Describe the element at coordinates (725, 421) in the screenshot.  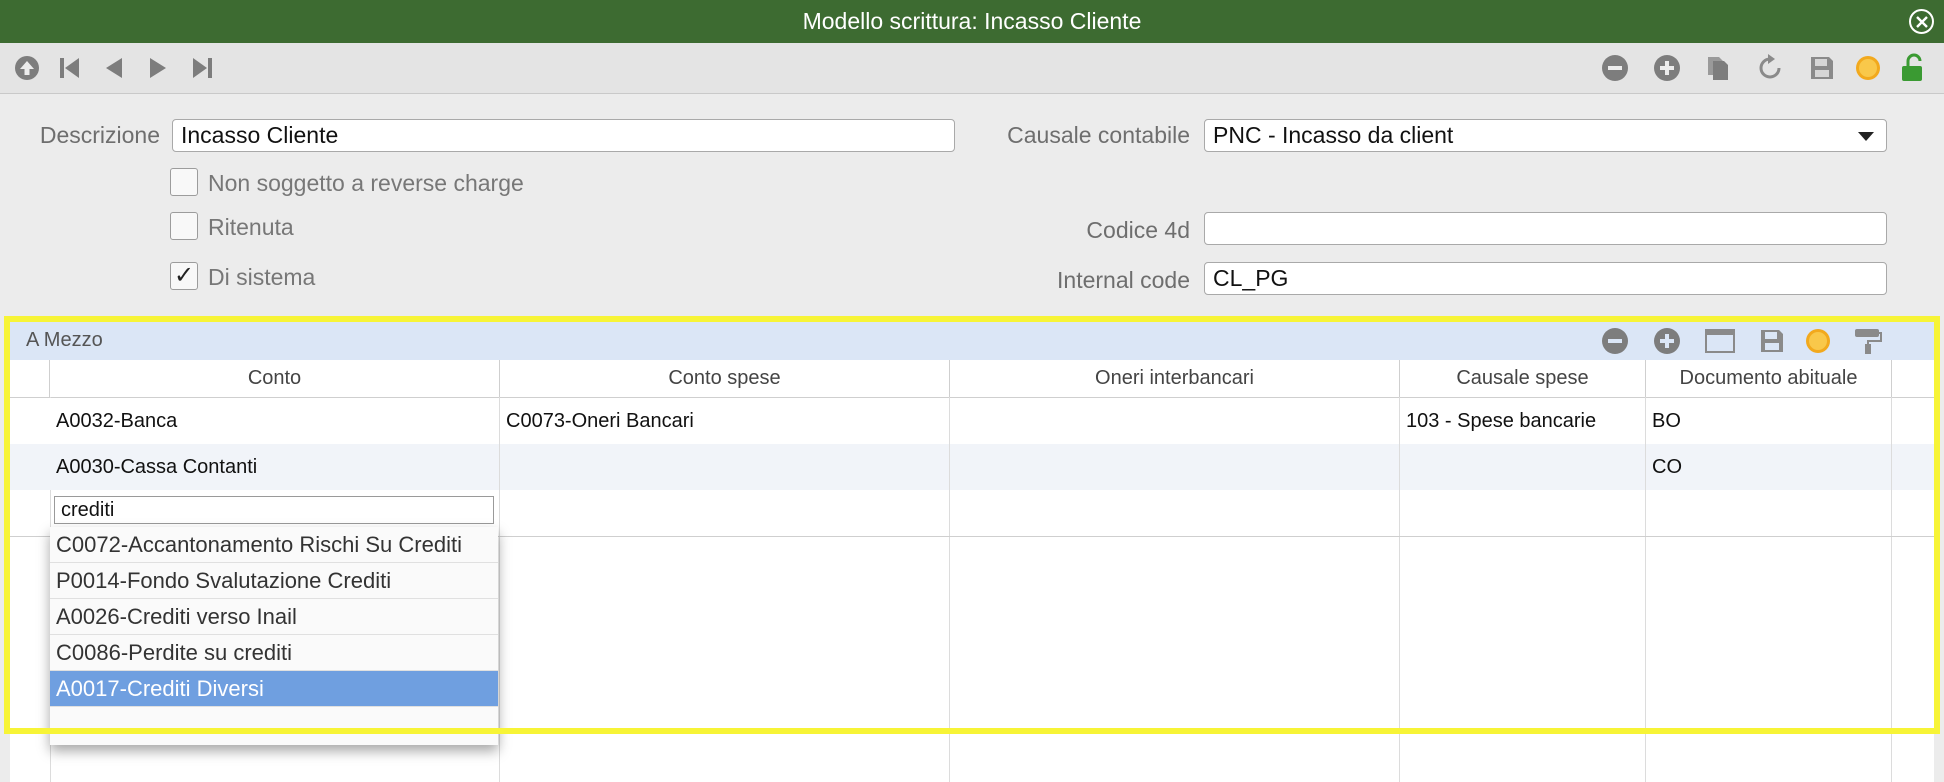
I see `cell-conto-spese: C0073-Oneri Bancari` at that location.